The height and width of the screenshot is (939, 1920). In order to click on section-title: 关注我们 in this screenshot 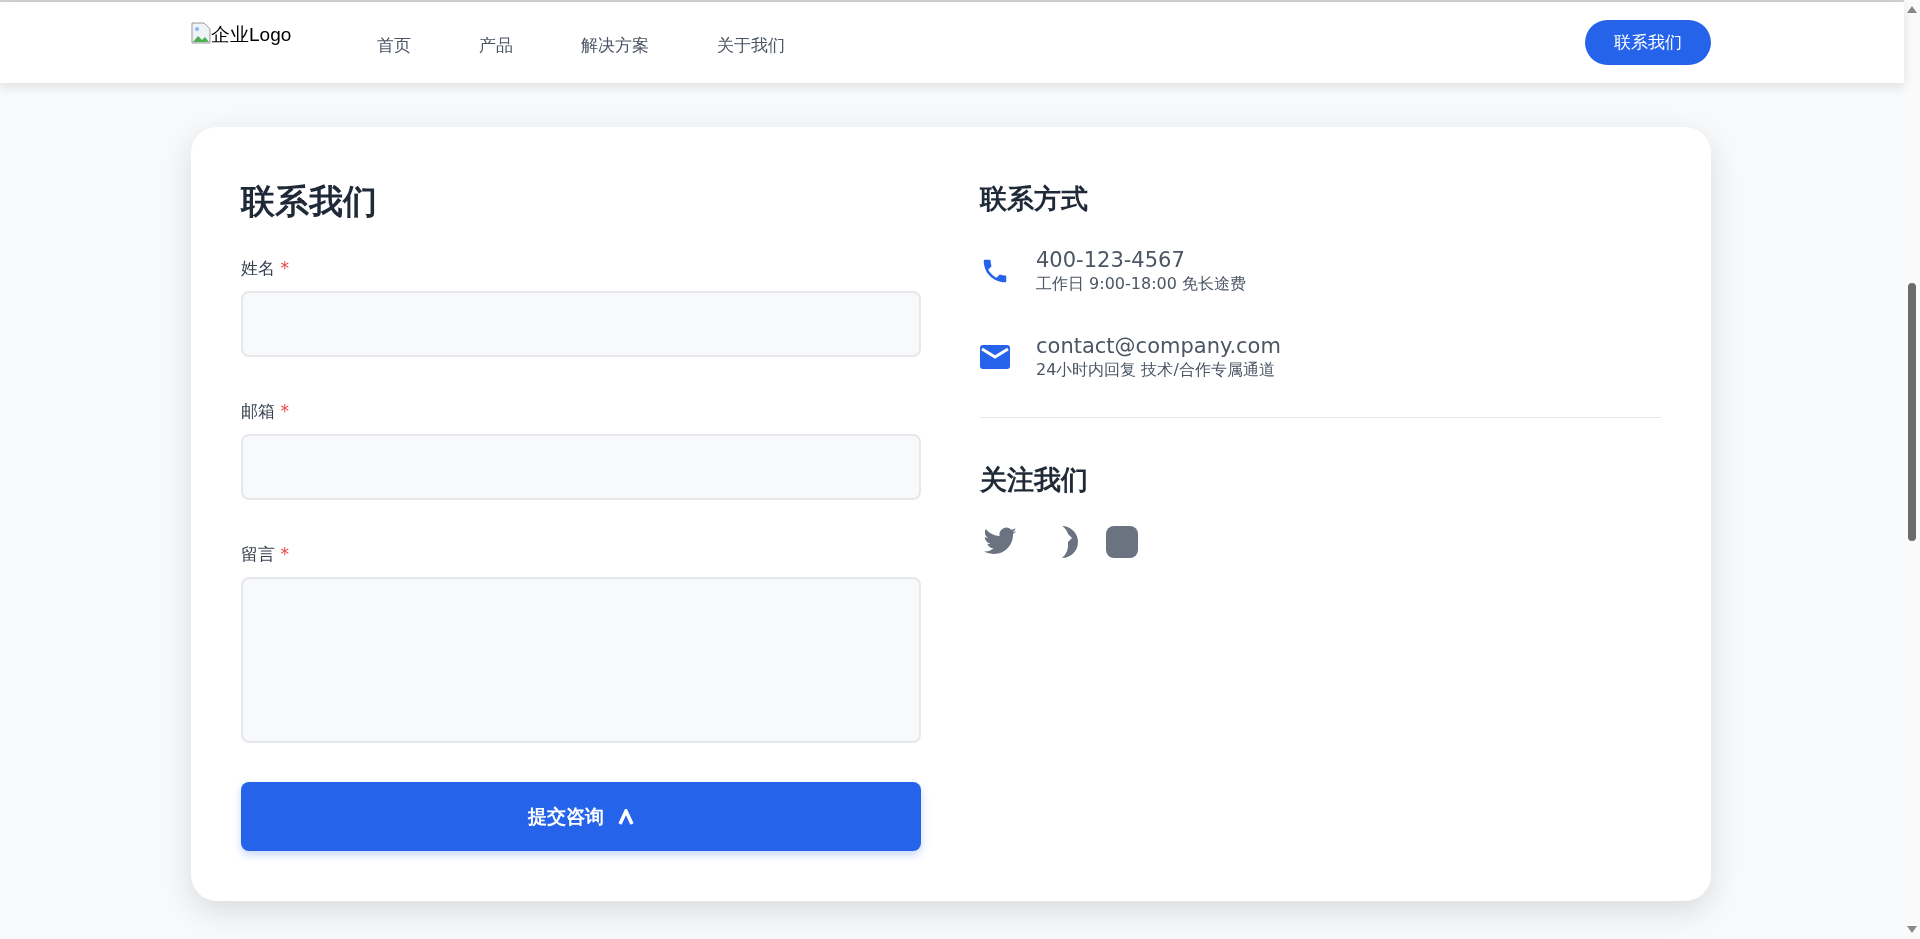, I will do `click(1034, 480)`.